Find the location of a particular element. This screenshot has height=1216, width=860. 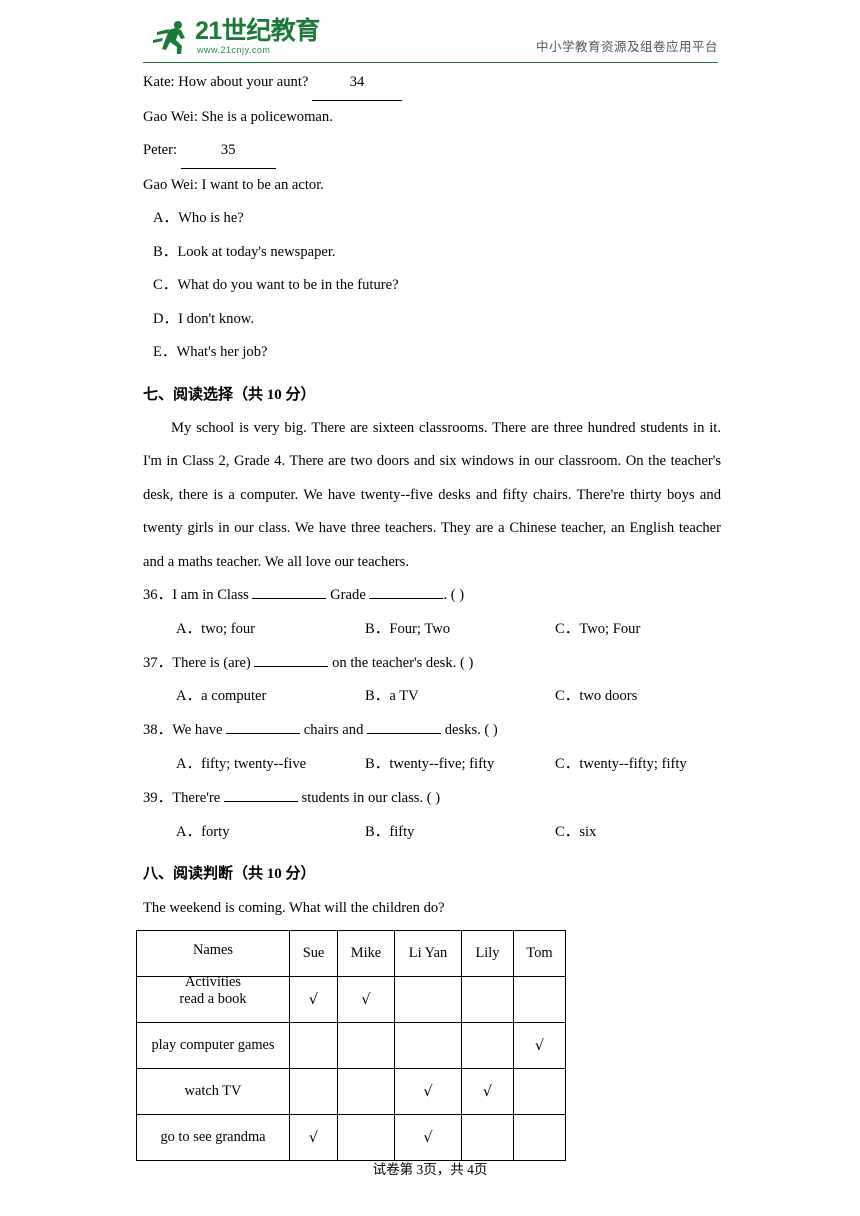

option-c: C．Two; Four is located at coordinates (598, 628).